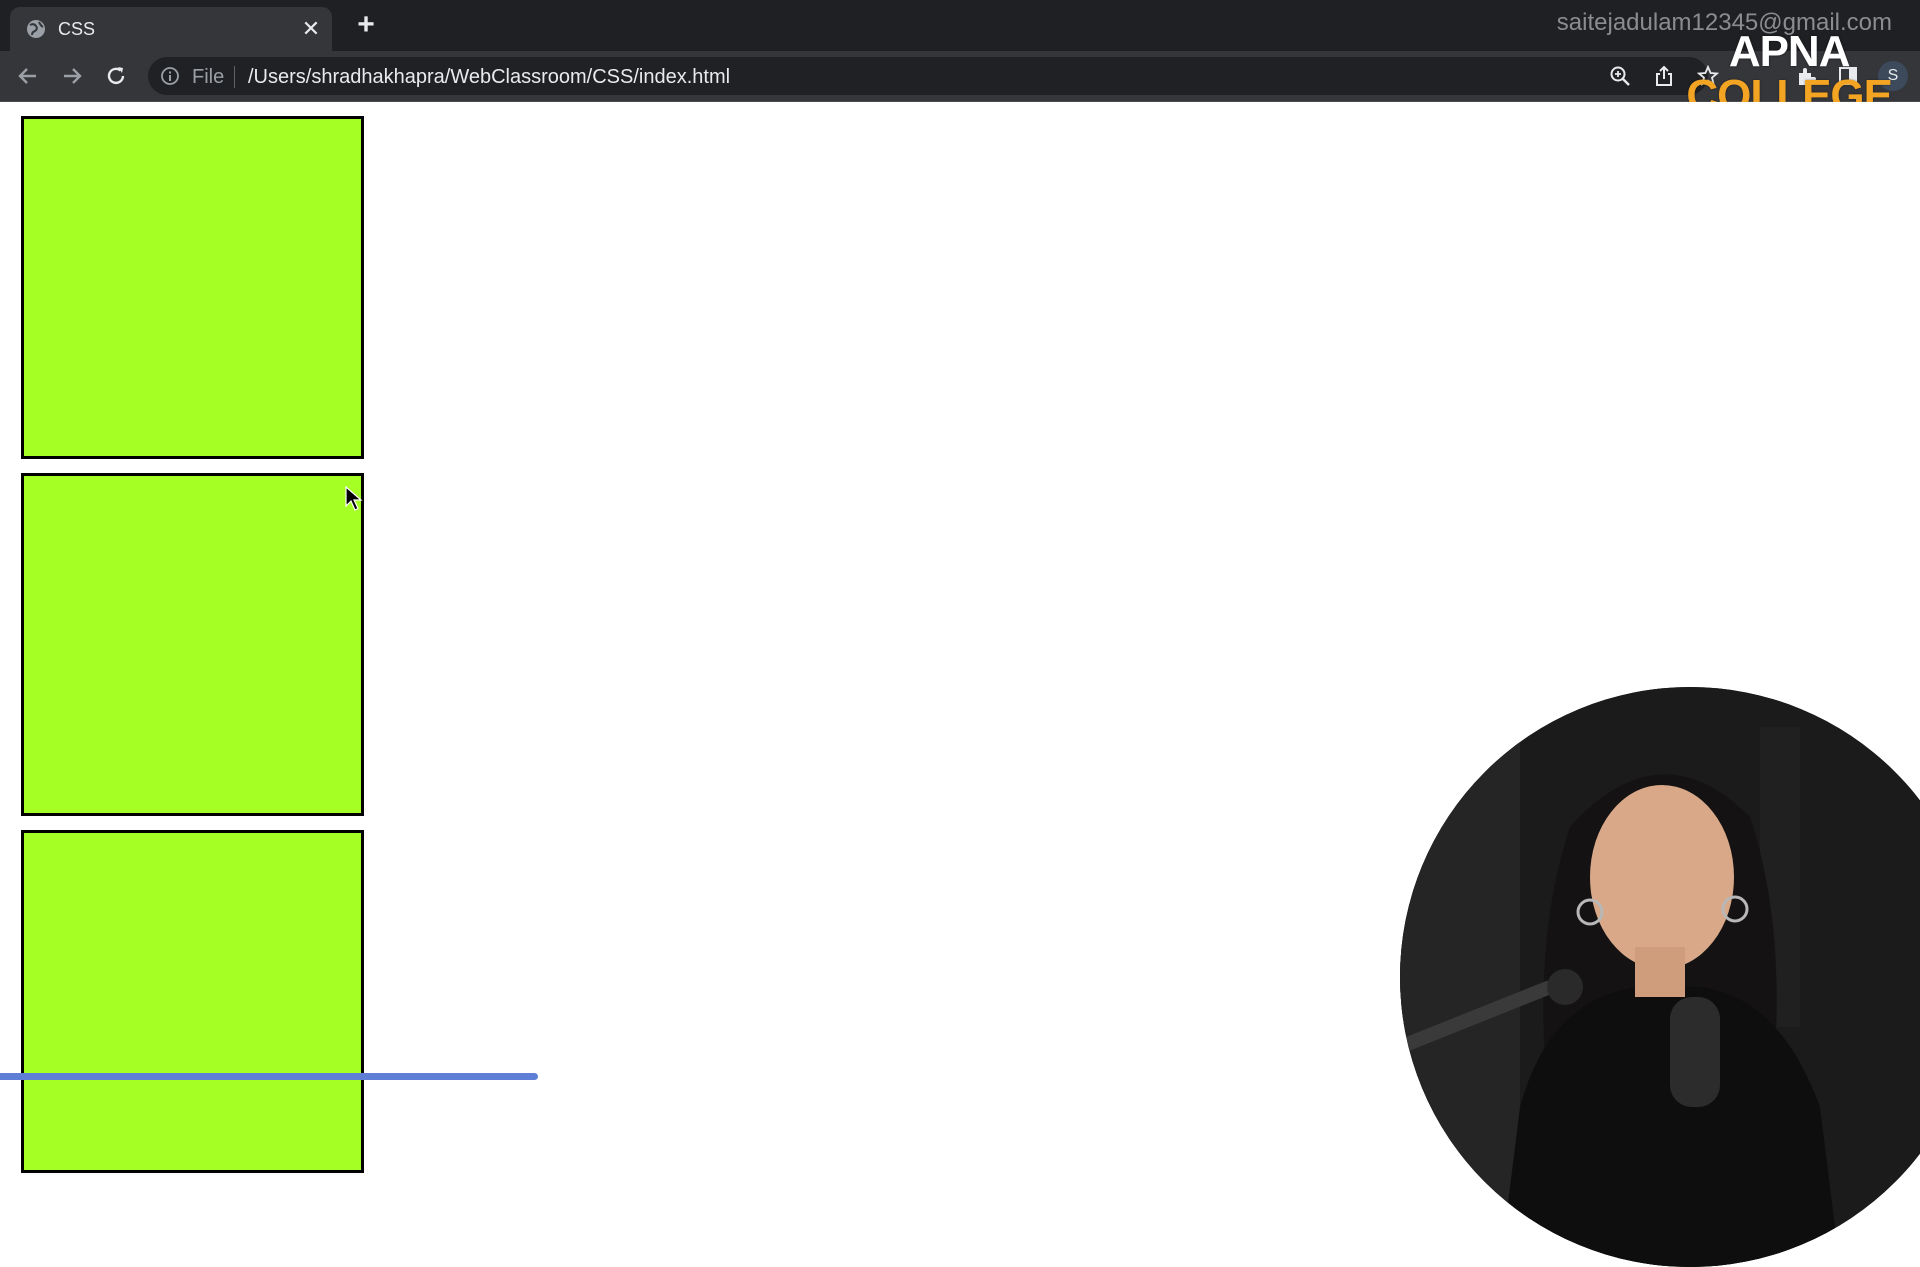 The height and width of the screenshot is (1267, 1920). I want to click on zoom-icon, so click(1620, 76).